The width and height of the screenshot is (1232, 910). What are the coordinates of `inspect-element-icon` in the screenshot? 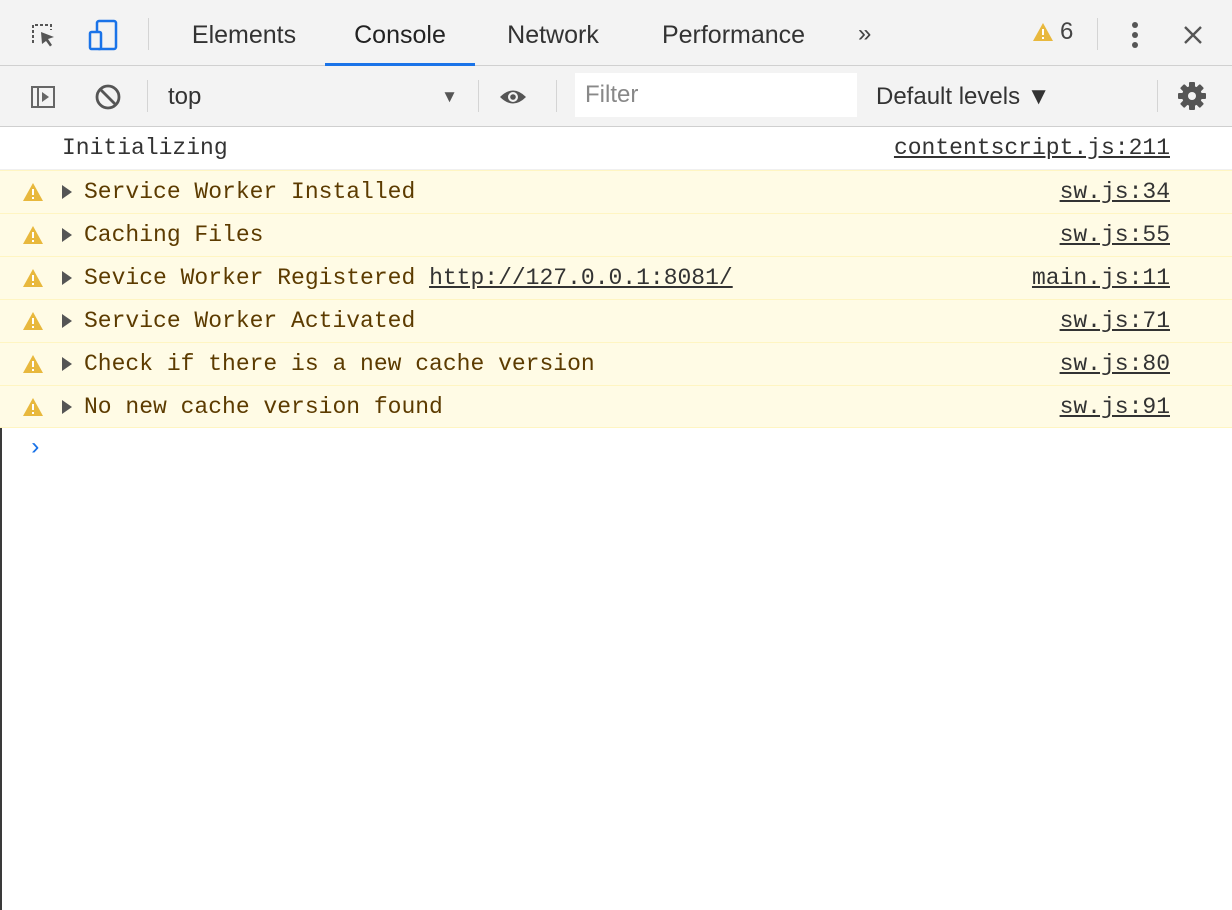 It's located at (43, 35).